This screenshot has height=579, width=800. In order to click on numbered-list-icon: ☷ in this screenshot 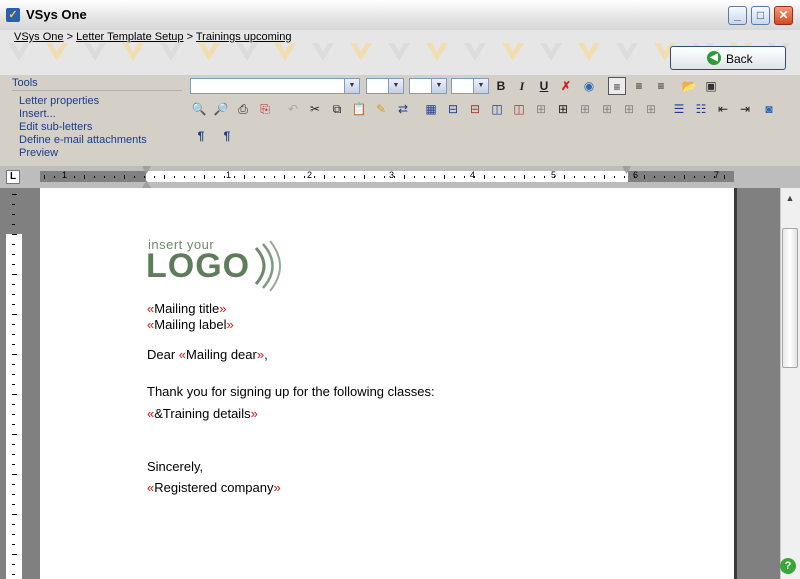, I will do `click(701, 109)`.